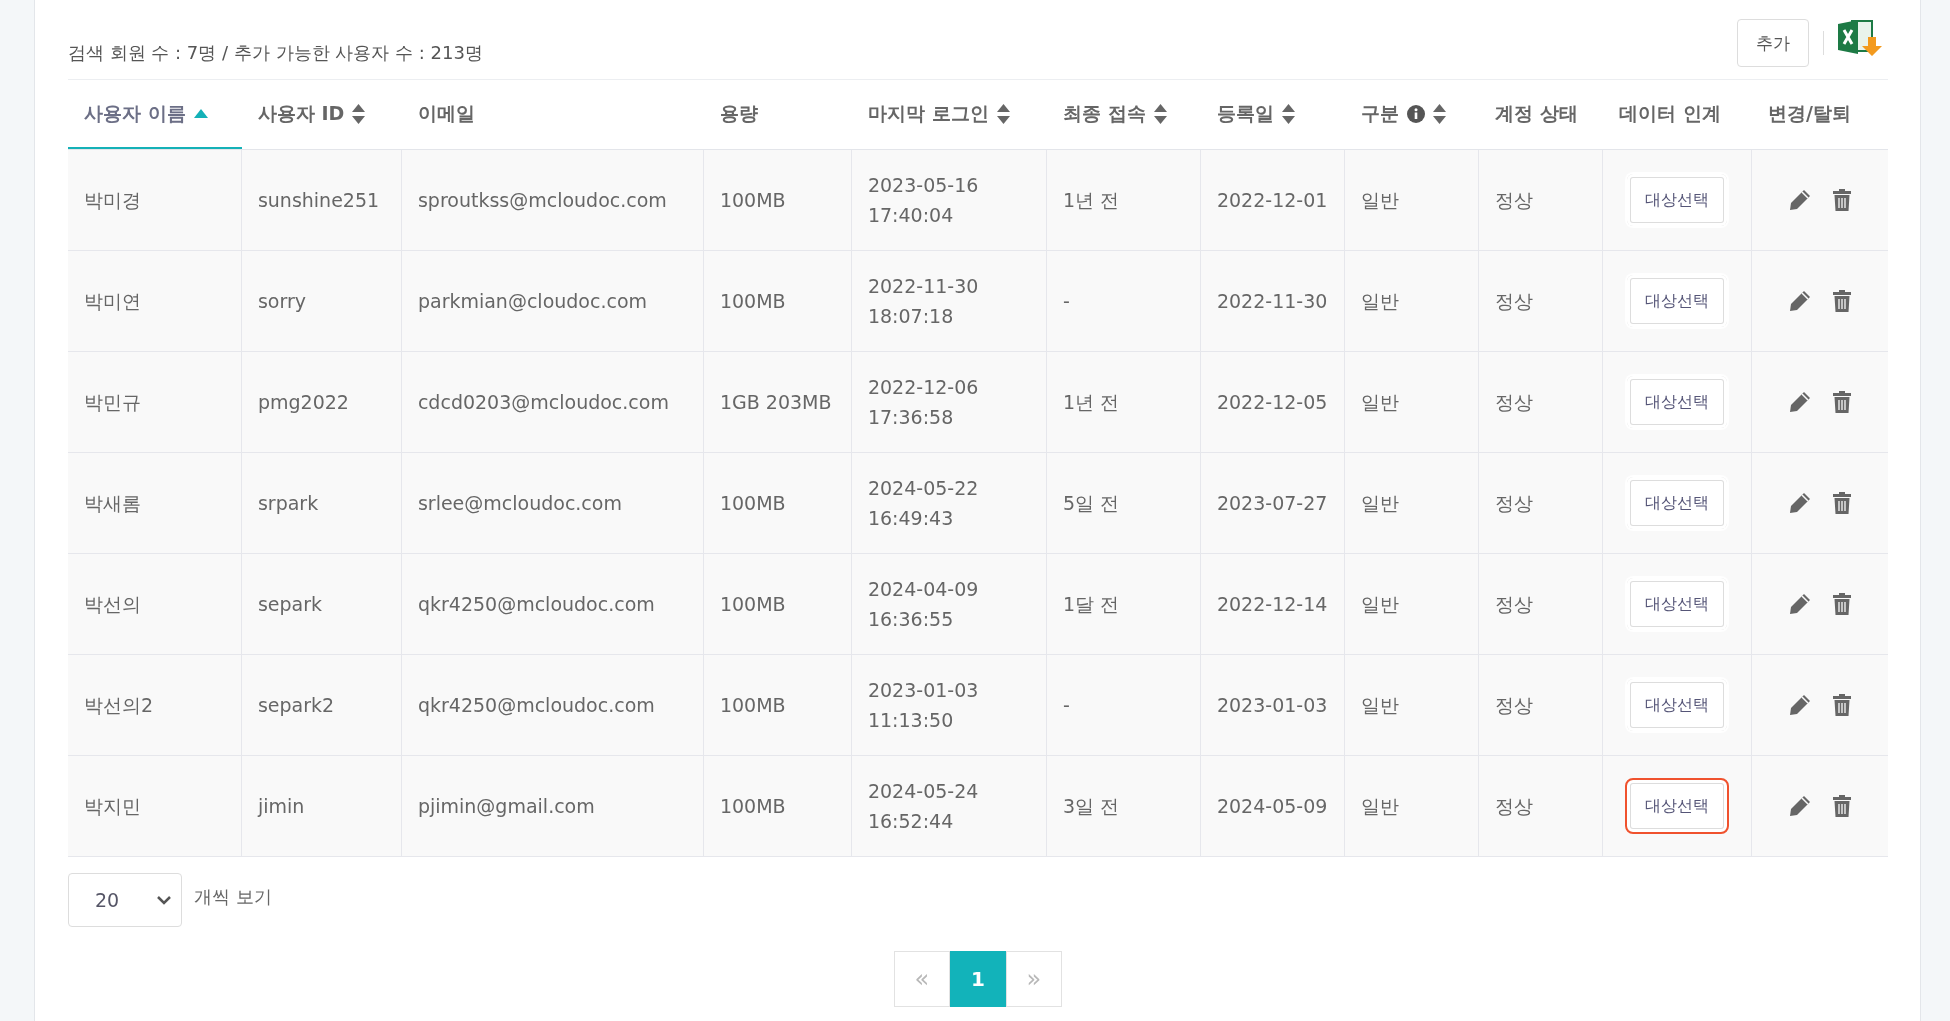 Image resolution: width=1950 pixels, height=1021 pixels. Describe the element at coordinates (923, 301) in the screenshot. I see `last-login-cell-text: 2022-11-30 18:07:18` at that location.